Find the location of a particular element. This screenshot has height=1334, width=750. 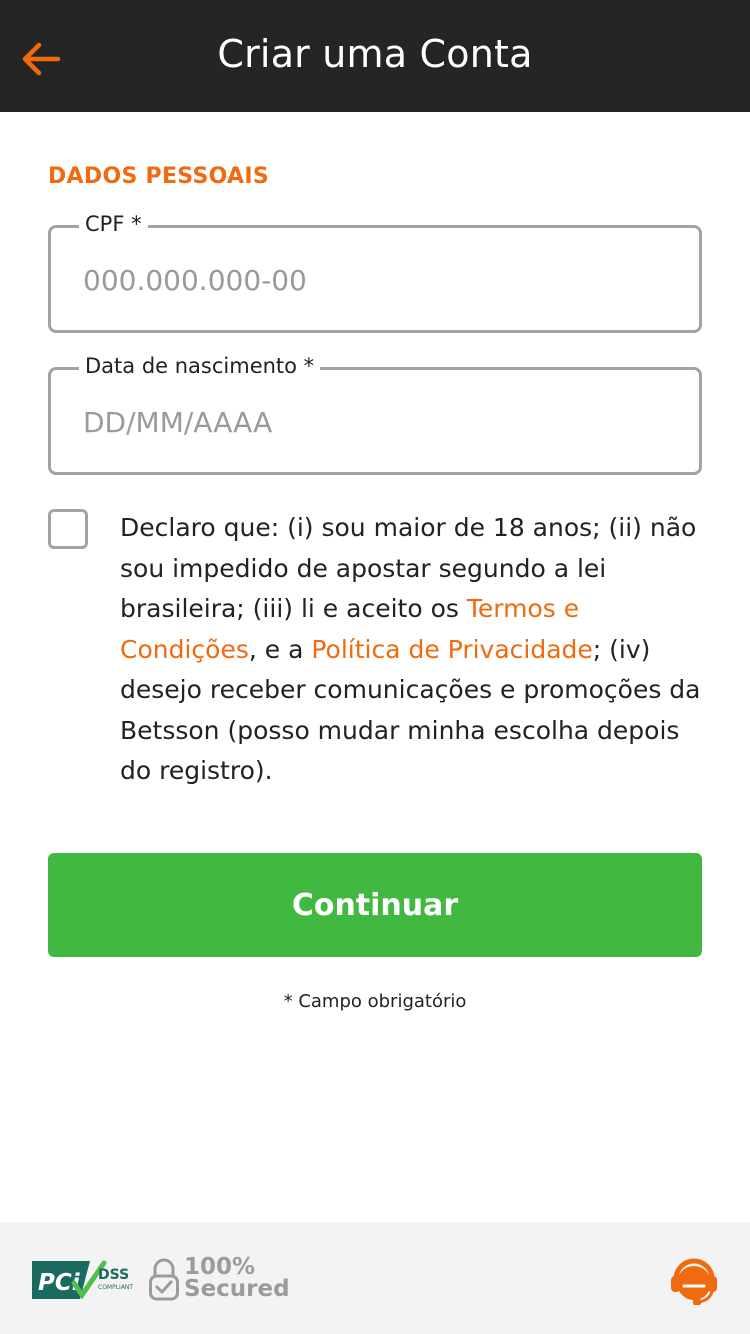

cpf-field: CPF * is located at coordinates (375, 272).